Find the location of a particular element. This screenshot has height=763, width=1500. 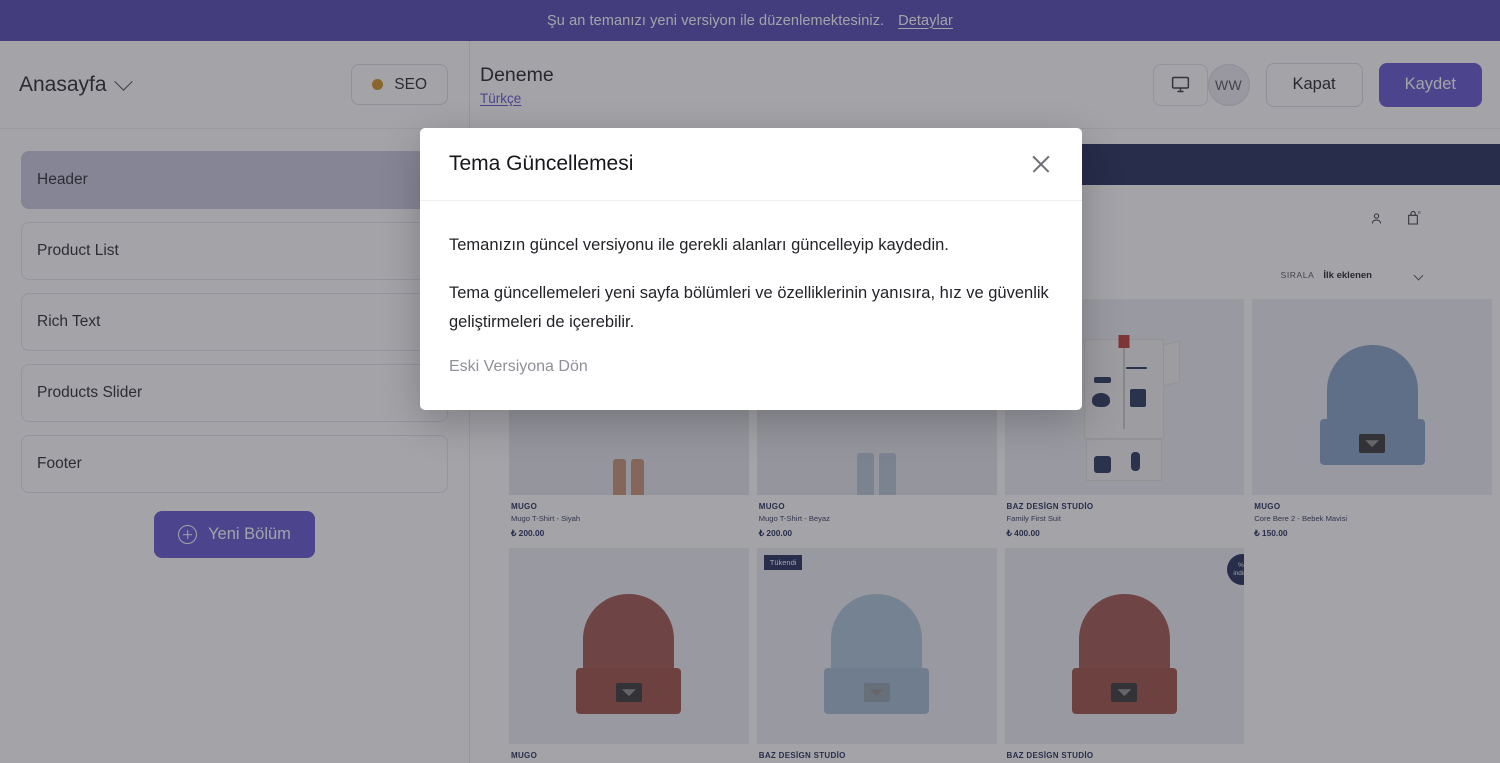

modal-header: Tema Güncellemesi is located at coordinates (751, 164).